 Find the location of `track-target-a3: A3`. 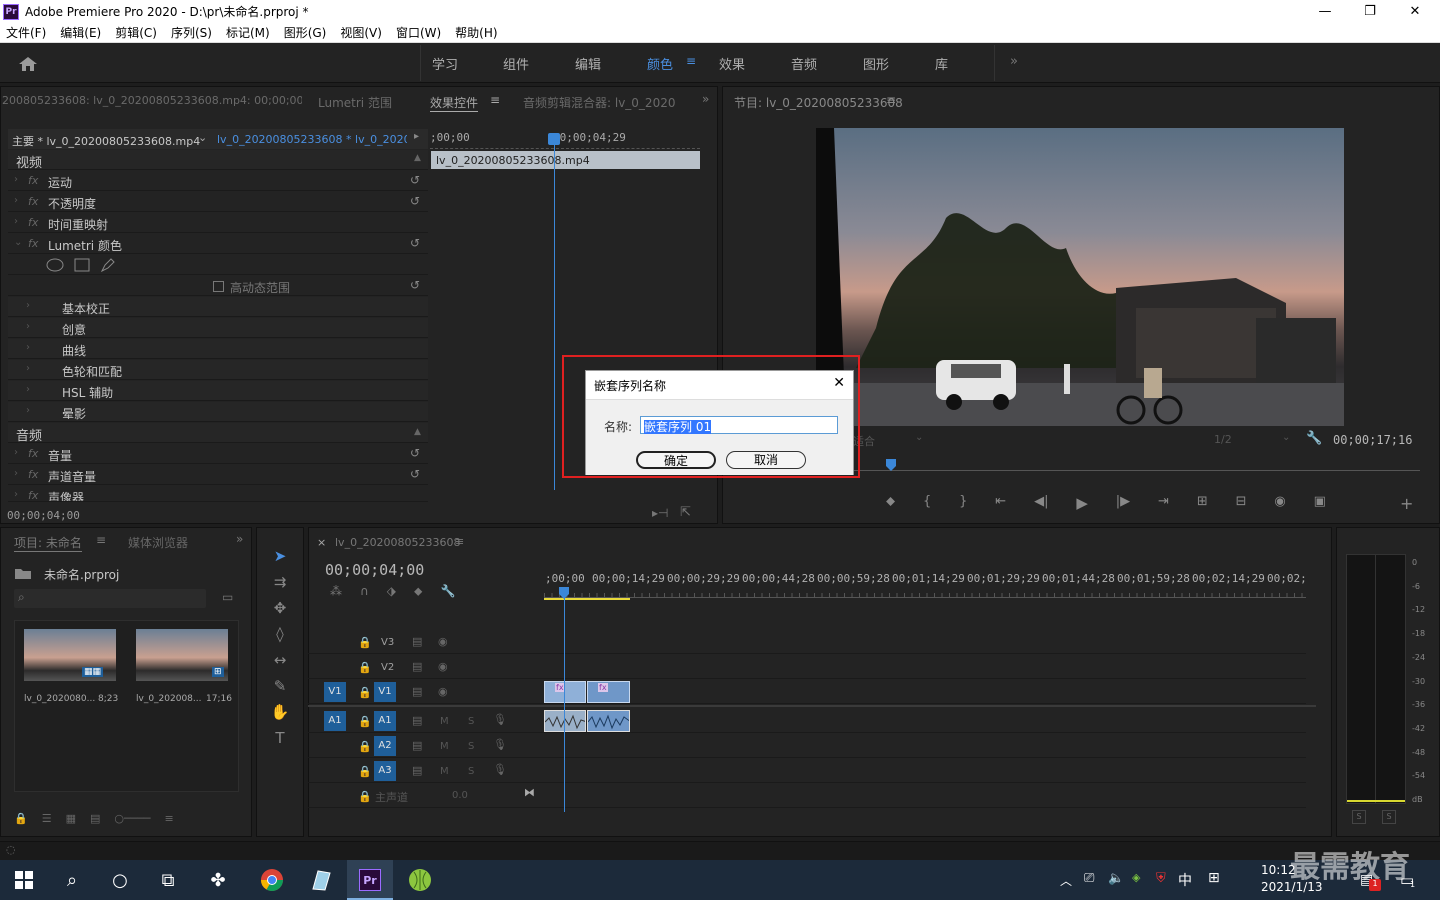

track-target-a3: A3 is located at coordinates (385, 771).